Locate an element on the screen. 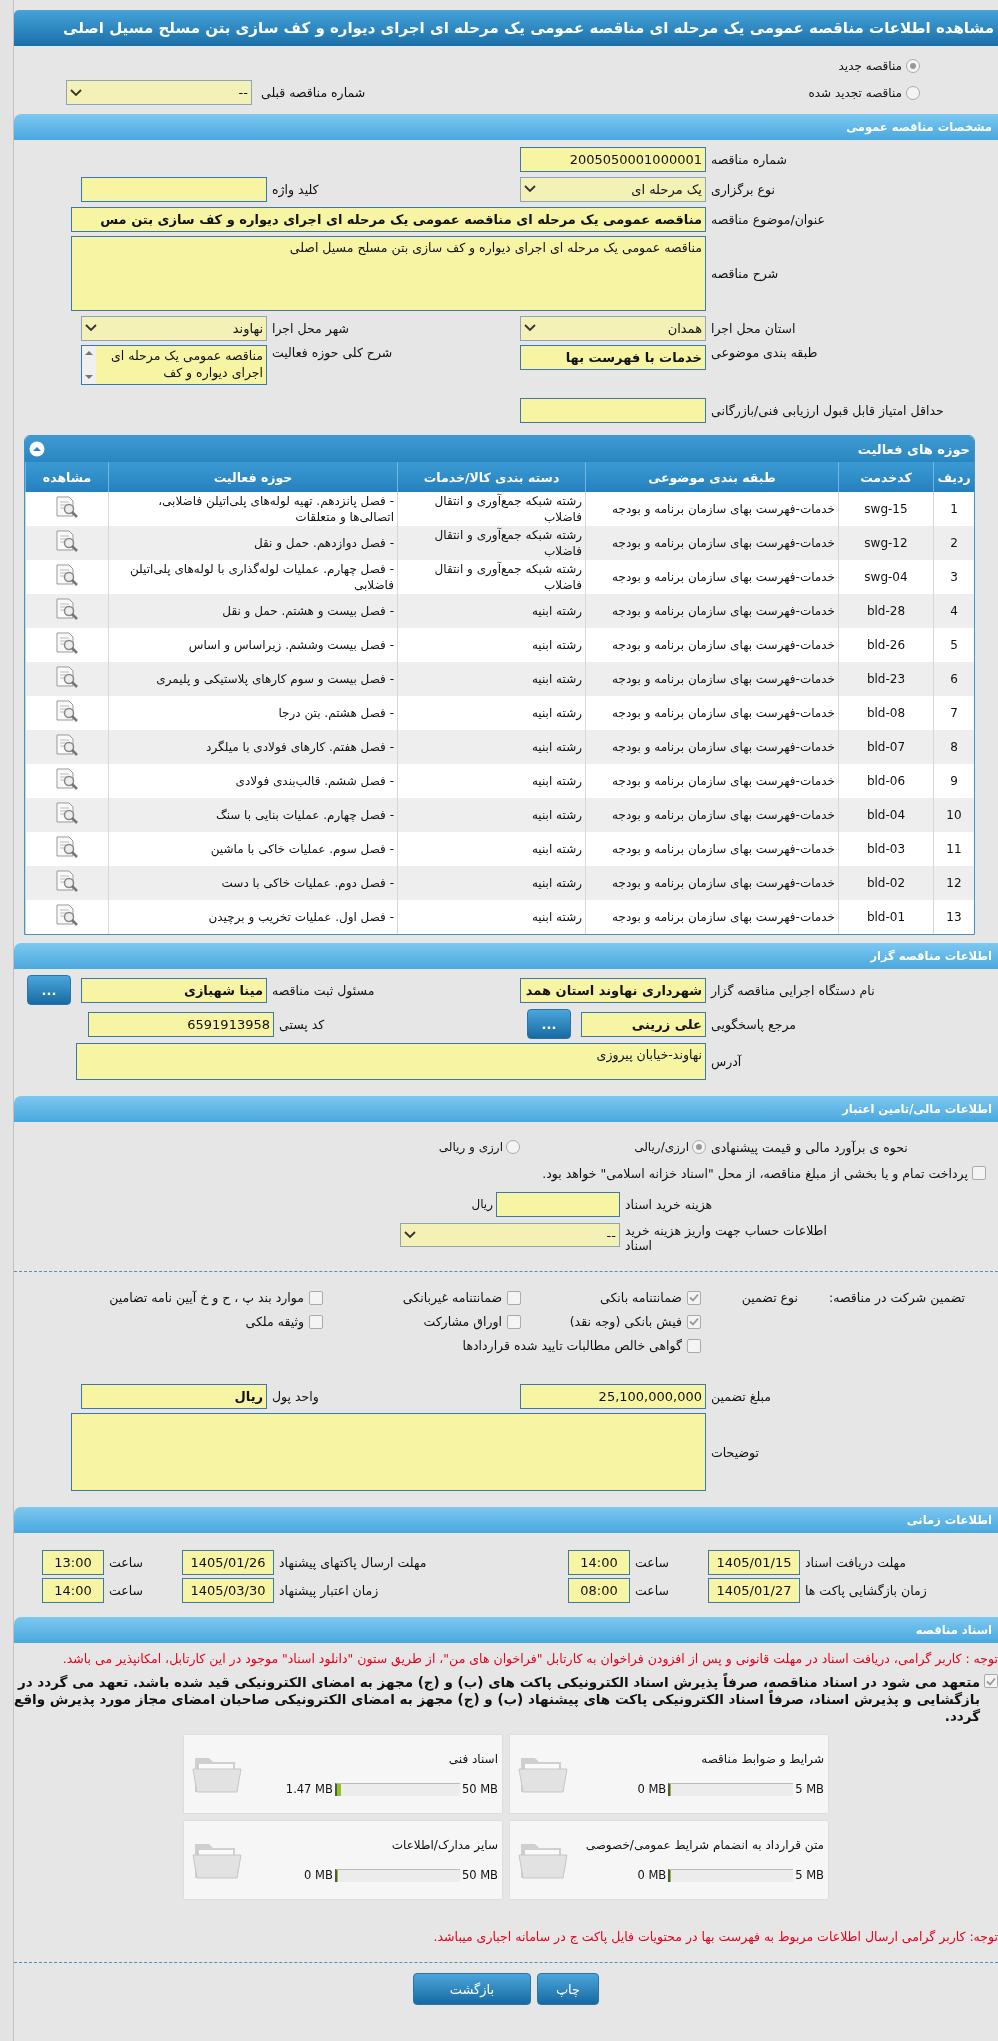 This screenshot has width=998, height=2041. text-field: 6591913958 is located at coordinates (181, 1024).